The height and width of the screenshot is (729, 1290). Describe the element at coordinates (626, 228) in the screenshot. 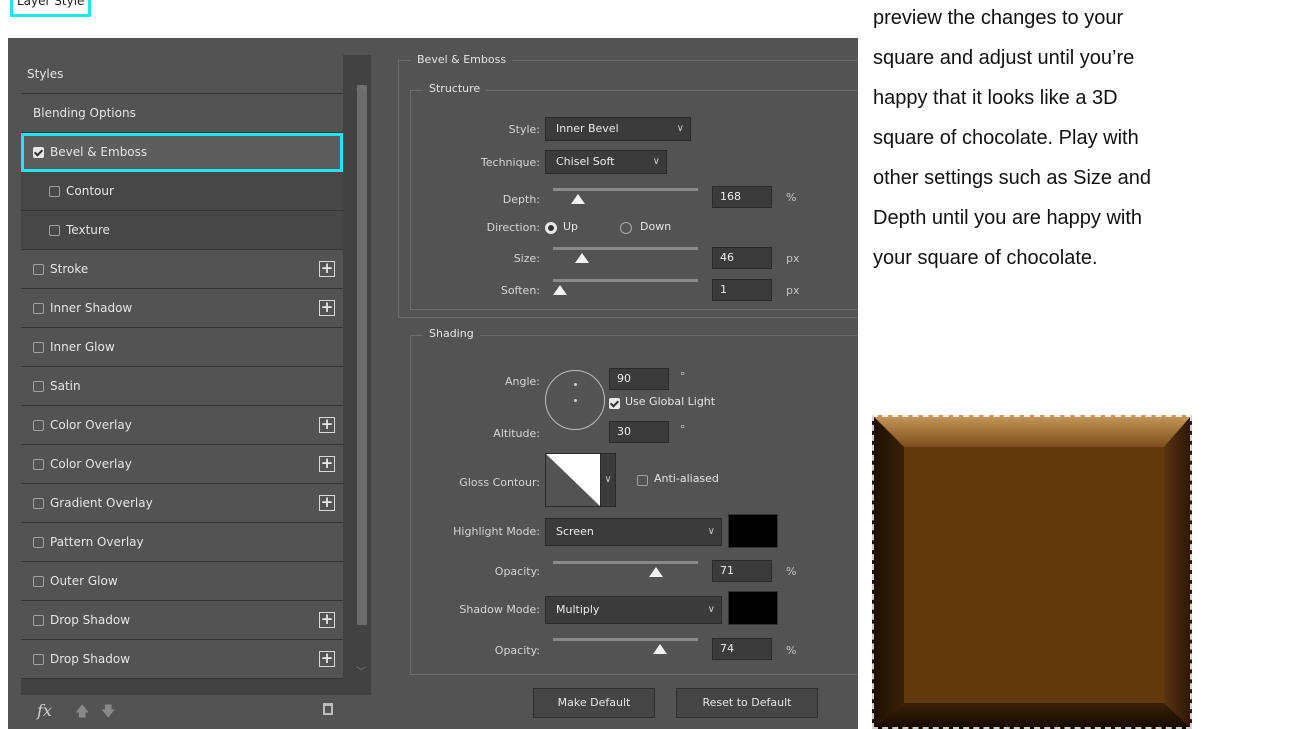

I see `direction-down-radio` at that location.